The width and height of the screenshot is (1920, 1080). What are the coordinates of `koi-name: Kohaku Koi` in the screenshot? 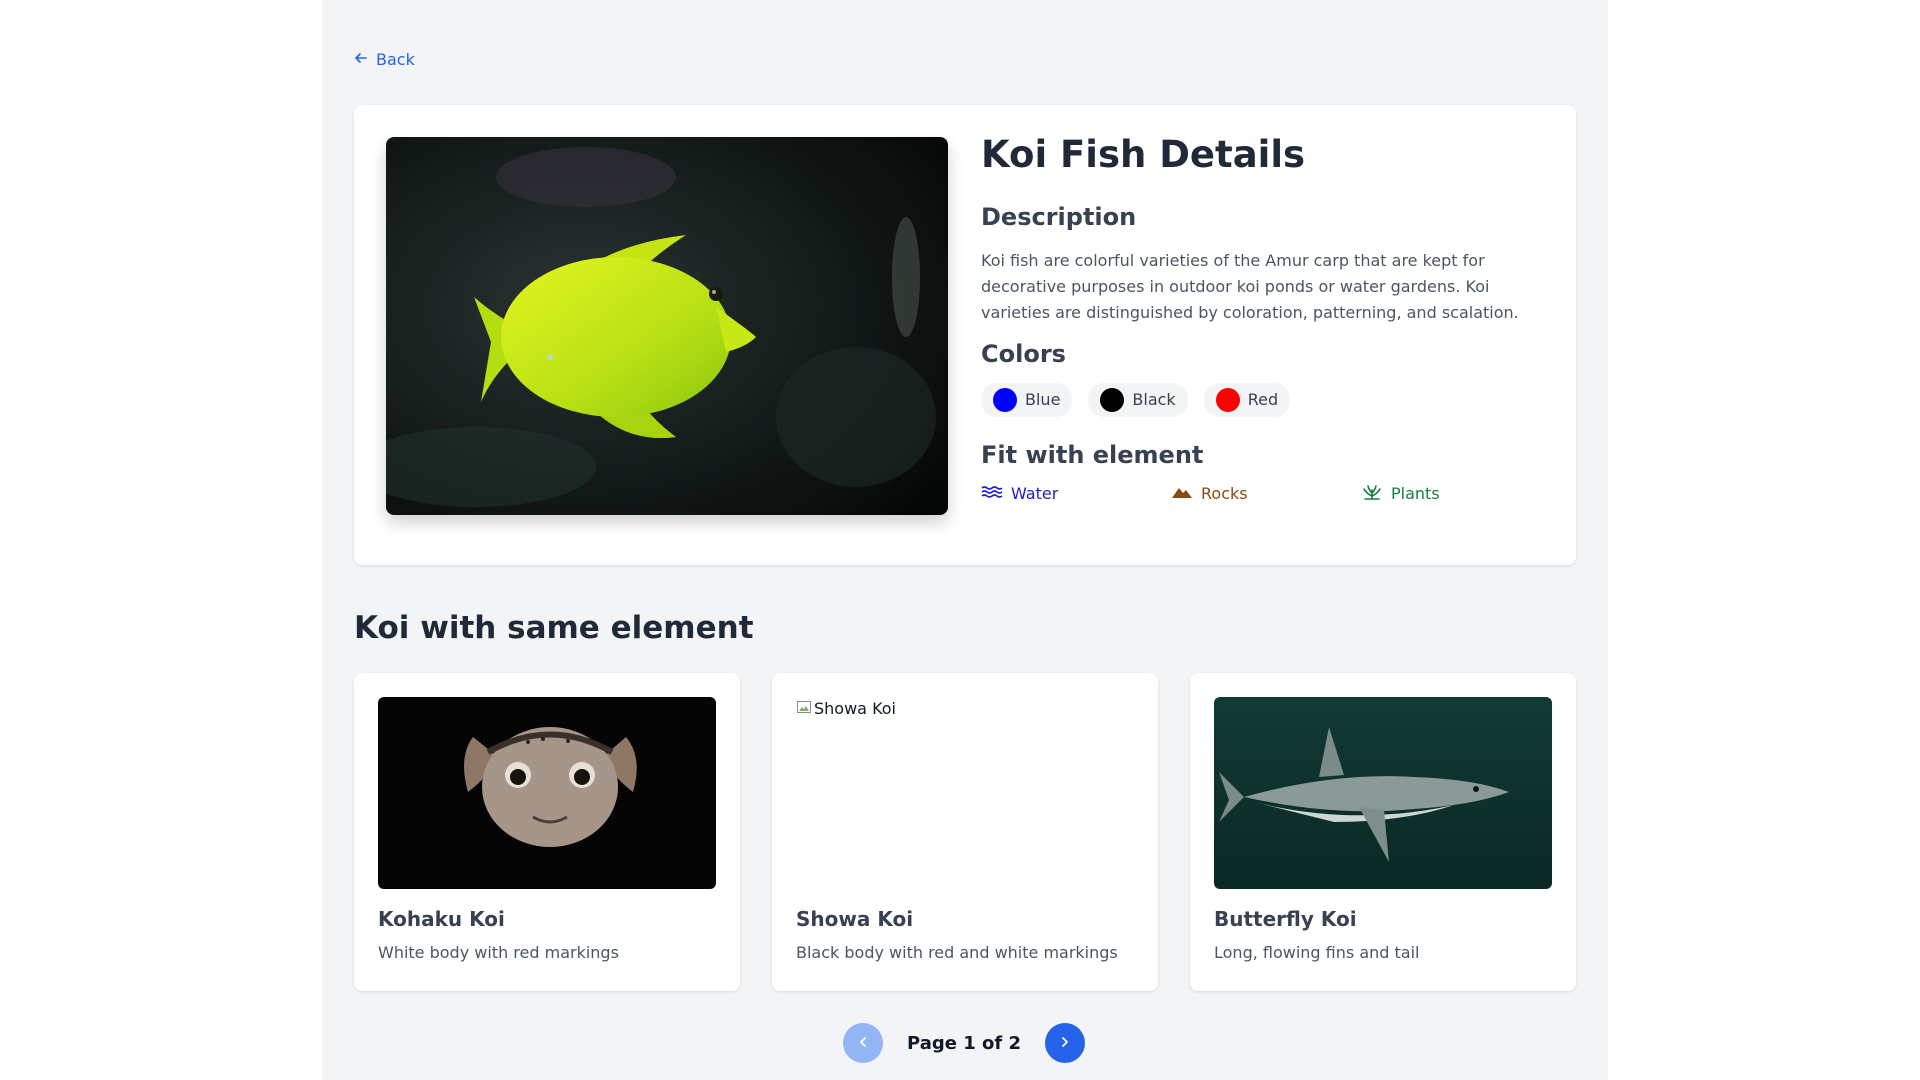 It's located at (441, 919).